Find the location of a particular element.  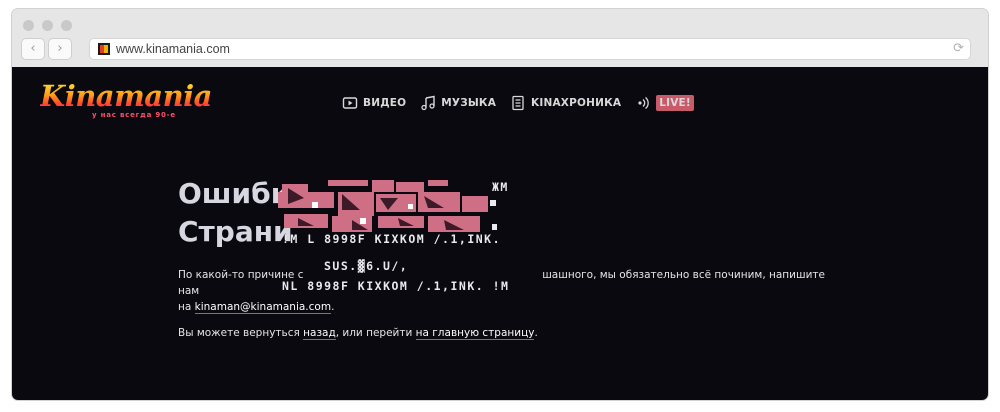

glitch-overlay: ЖМ !M L 8998F KIXKOM /.1,INK. is located at coordinates (402, 215).